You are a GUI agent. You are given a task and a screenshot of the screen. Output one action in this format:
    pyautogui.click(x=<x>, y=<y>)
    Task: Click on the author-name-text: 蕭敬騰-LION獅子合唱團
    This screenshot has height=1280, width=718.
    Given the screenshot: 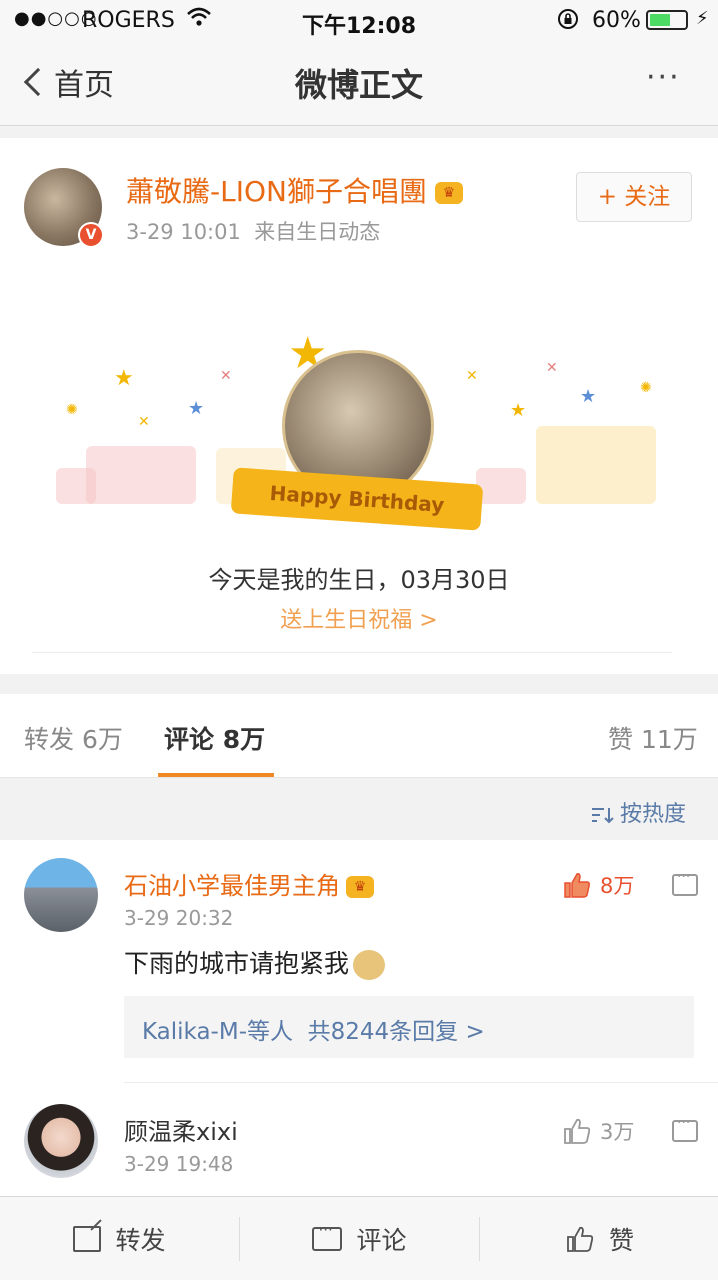 What is the action you would take?
    pyautogui.click(x=276, y=191)
    